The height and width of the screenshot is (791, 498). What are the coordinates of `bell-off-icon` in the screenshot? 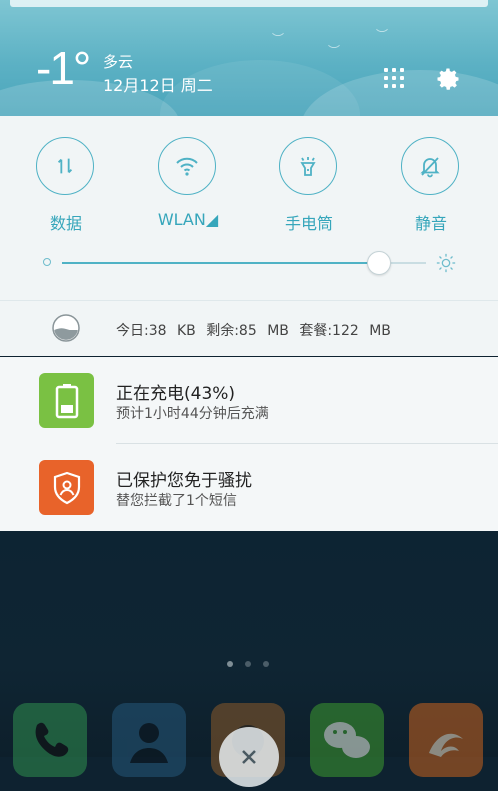 It's located at (430, 166).